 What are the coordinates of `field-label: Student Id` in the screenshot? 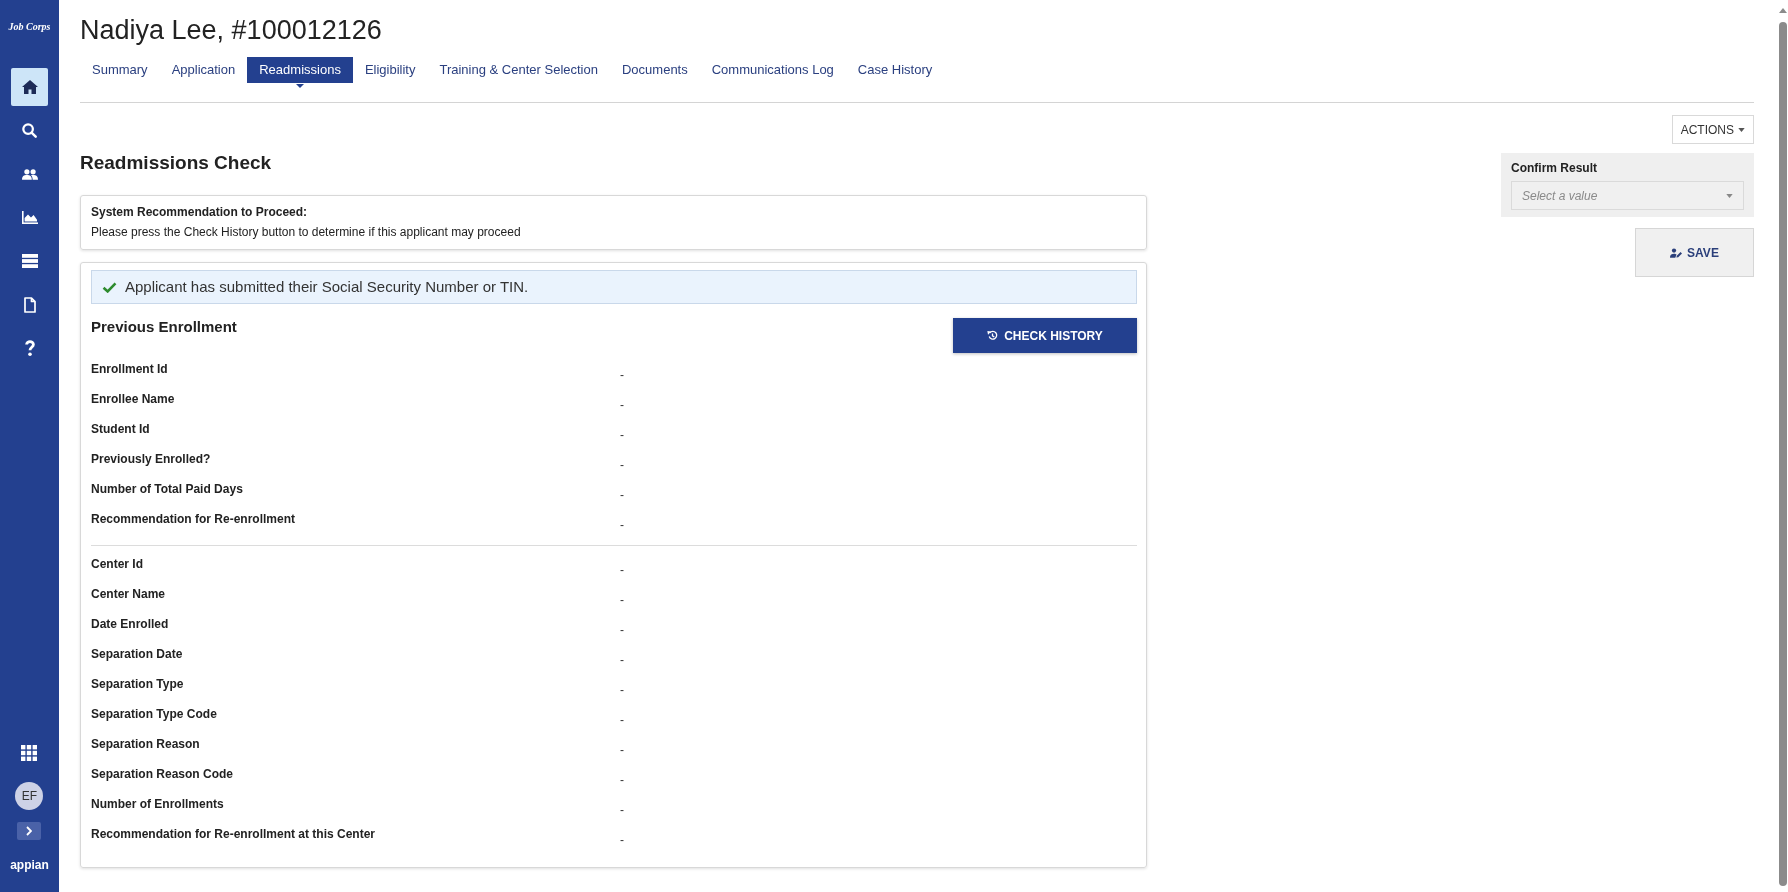 It's located at (121, 429).